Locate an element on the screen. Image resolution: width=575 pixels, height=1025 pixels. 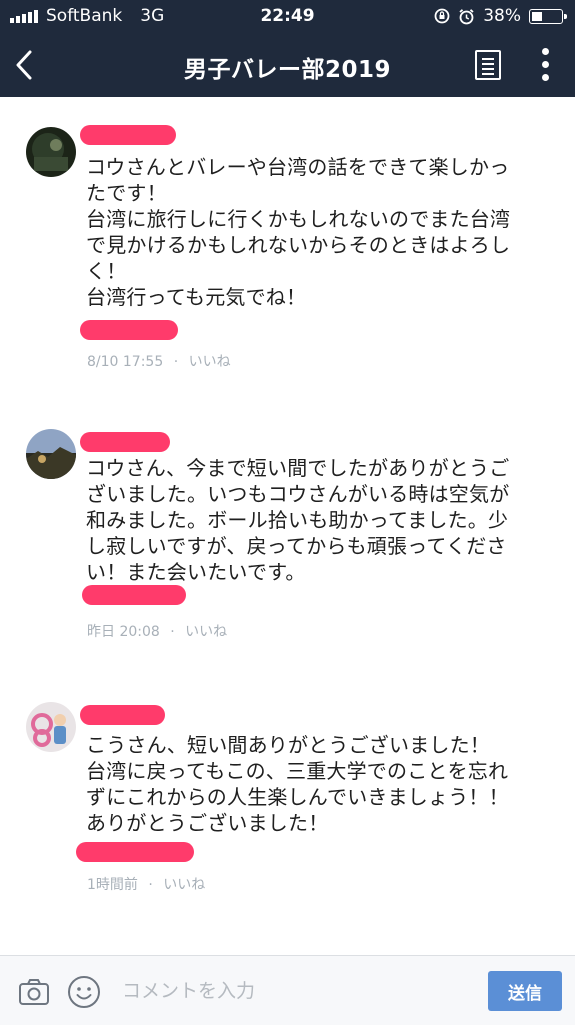
comment-line: コウさん、今まで短い間でしたがありがとうご is located at coordinates (298, 468).